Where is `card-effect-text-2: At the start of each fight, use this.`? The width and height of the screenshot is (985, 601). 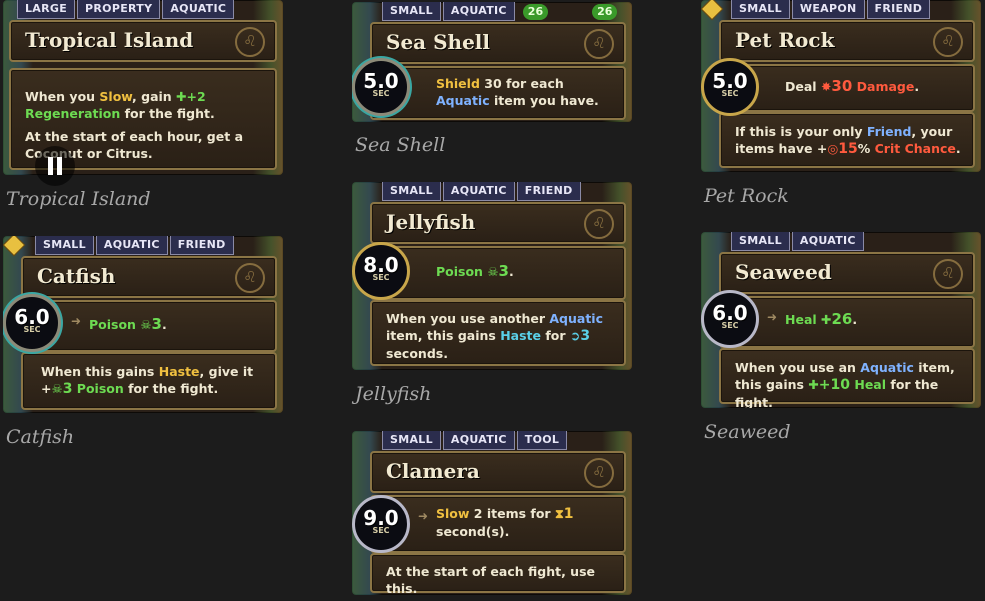 card-effect-text-2: At the start of each fight, use this. is located at coordinates (491, 579).